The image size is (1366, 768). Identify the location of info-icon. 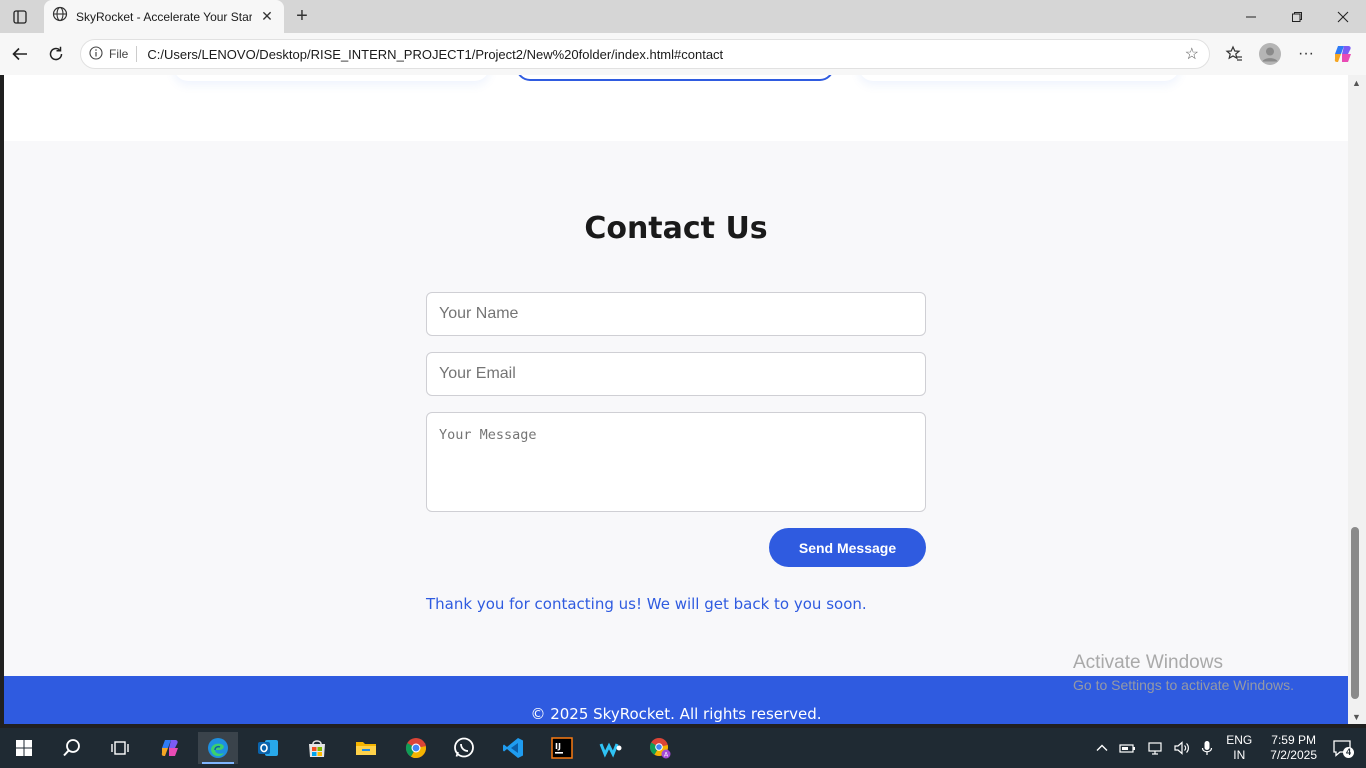
(96, 54).